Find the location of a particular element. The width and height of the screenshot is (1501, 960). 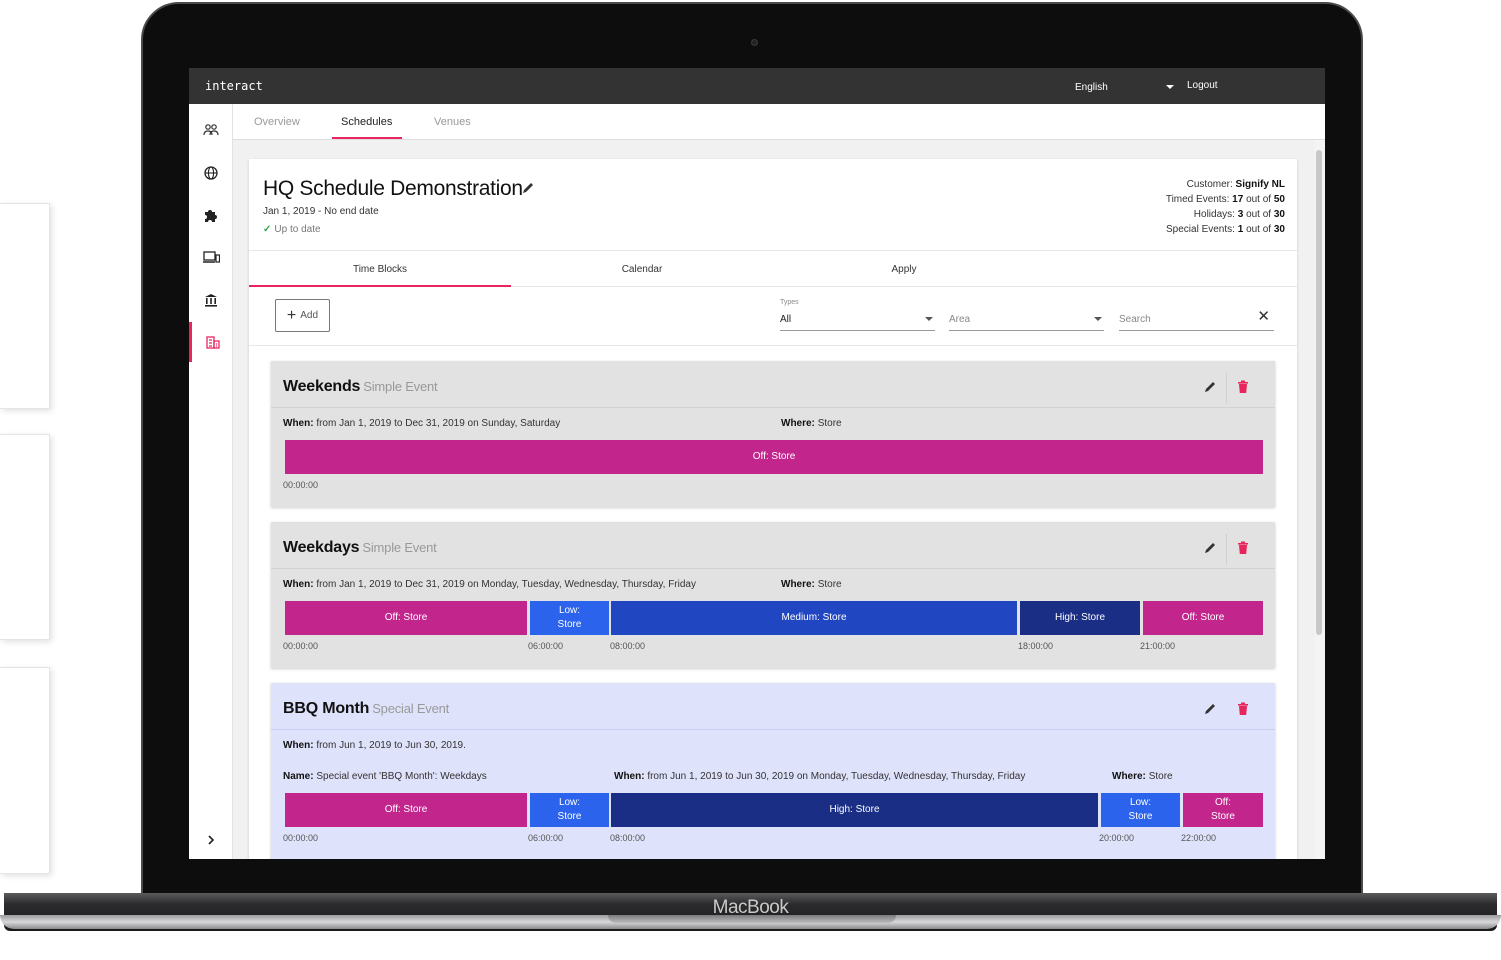

language-select: English is located at coordinates (1091, 87).